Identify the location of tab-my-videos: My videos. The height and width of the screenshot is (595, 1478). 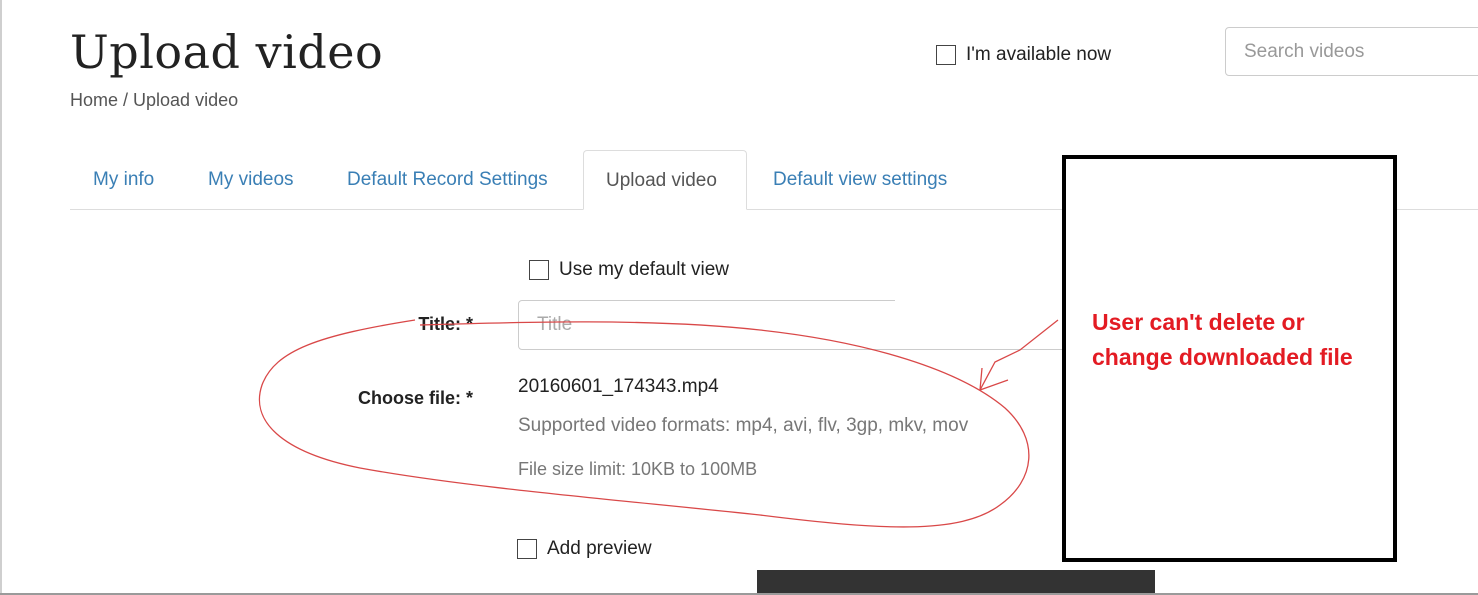
(251, 180).